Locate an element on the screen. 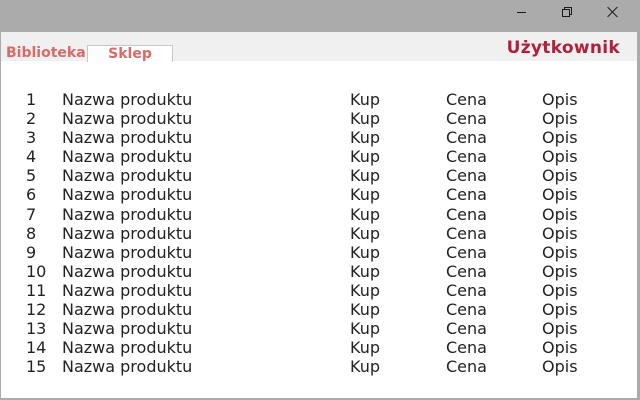 Image resolution: width=640 pixels, height=400 pixels. product-number: 5 is located at coordinates (31, 176).